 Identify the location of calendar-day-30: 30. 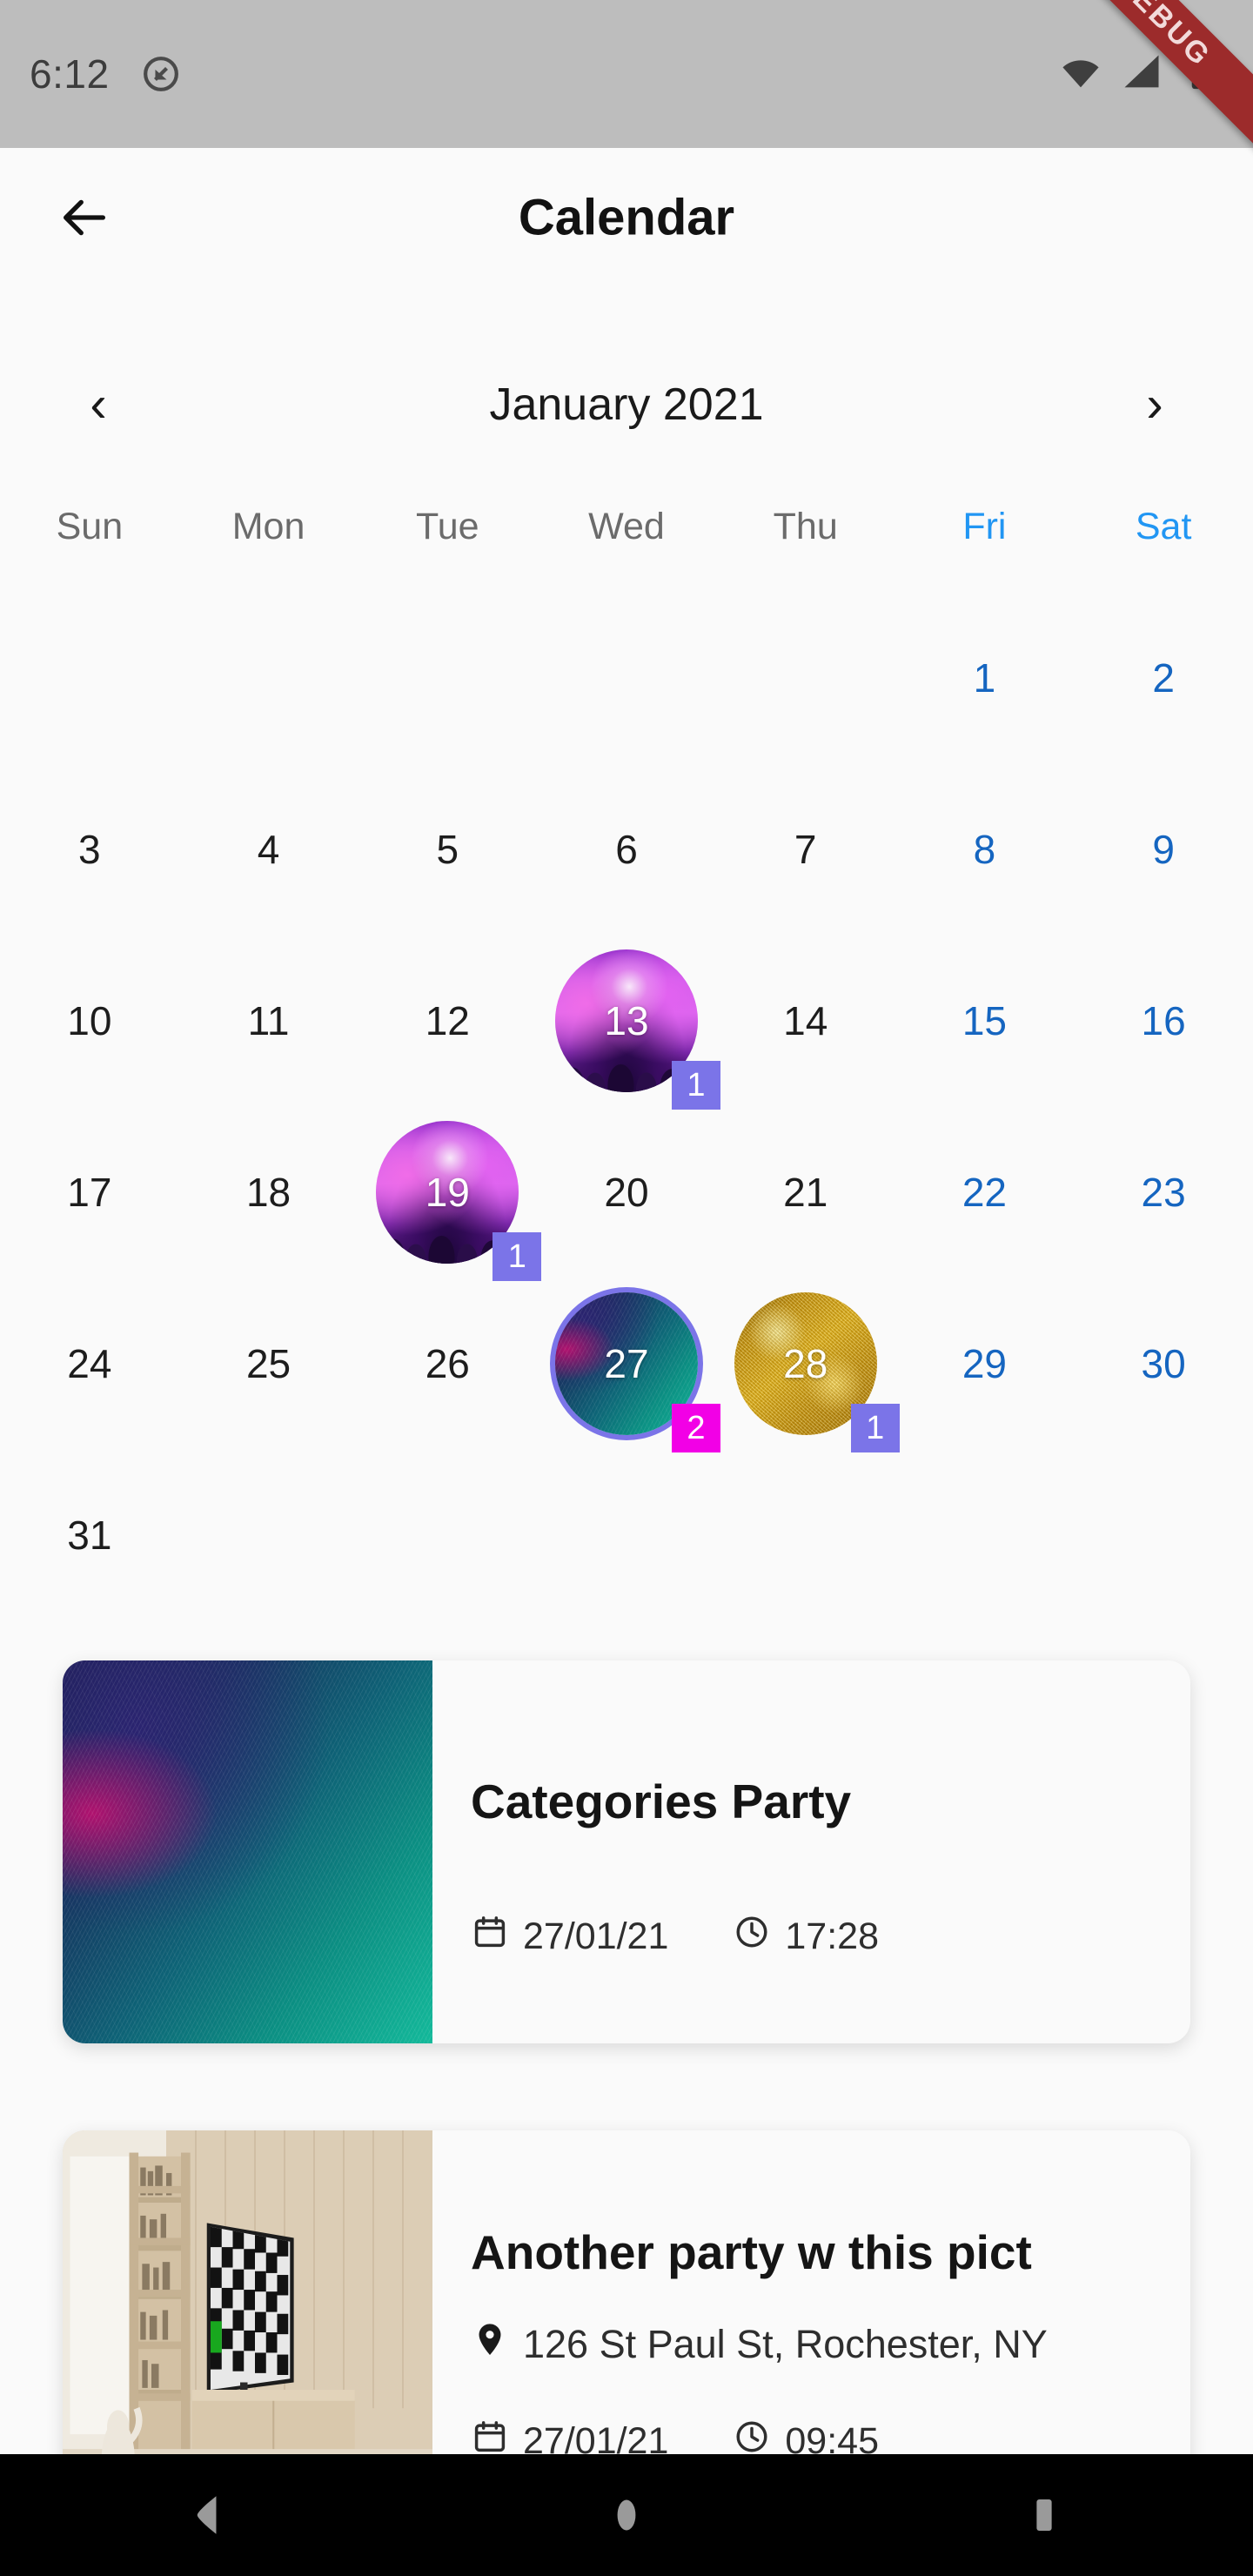
(1163, 1363).